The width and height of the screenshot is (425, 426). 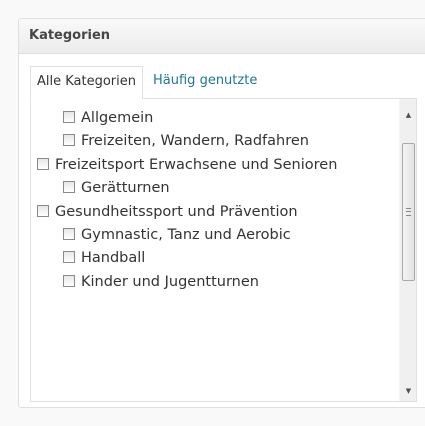 What do you see at coordinates (222, 36) in the screenshot?
I see `panel-title: Kategorien` at bounding box center [222, 36].